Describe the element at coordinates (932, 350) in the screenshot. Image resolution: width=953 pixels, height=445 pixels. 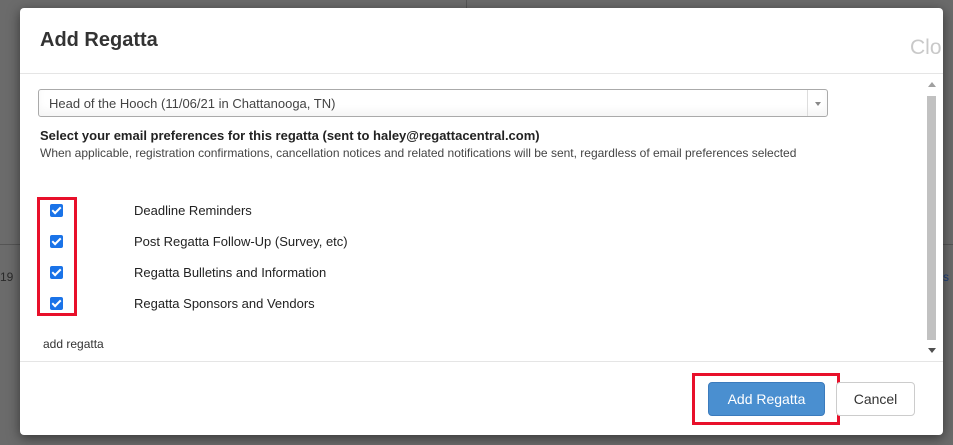
I see `scroll-down-arrow-icon` at that location.